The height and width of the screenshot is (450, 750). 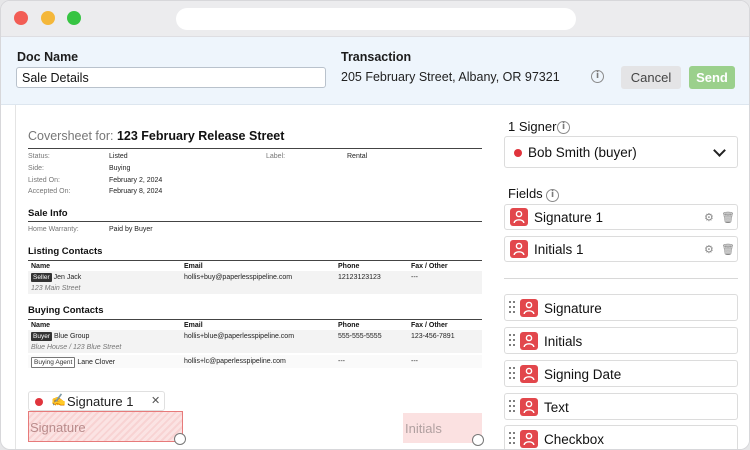 I want to click on accepted-on-label: Accepted On:, so click(x=49, y=191).